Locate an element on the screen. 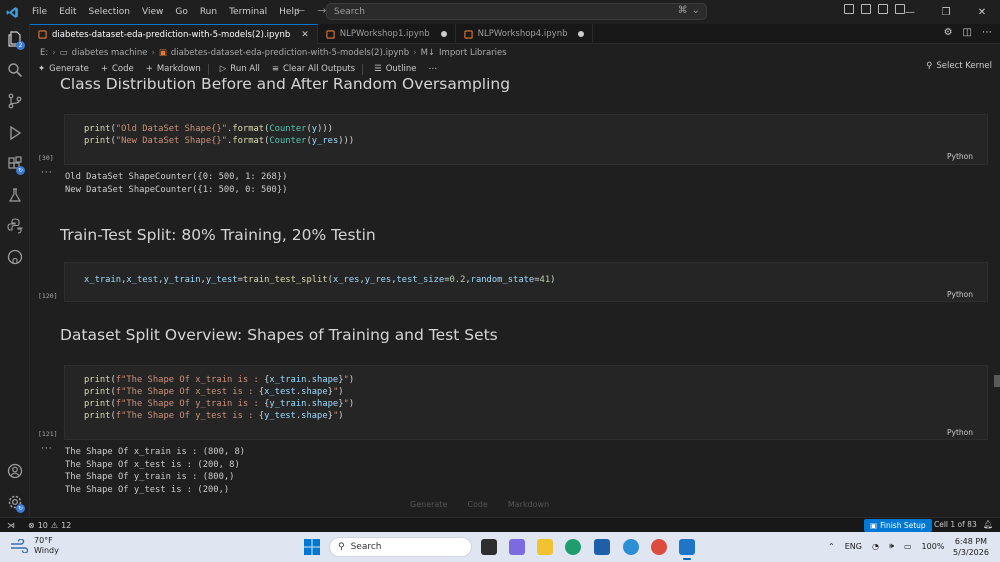  toggle-panel-icon is located at coordinates (883, 9).